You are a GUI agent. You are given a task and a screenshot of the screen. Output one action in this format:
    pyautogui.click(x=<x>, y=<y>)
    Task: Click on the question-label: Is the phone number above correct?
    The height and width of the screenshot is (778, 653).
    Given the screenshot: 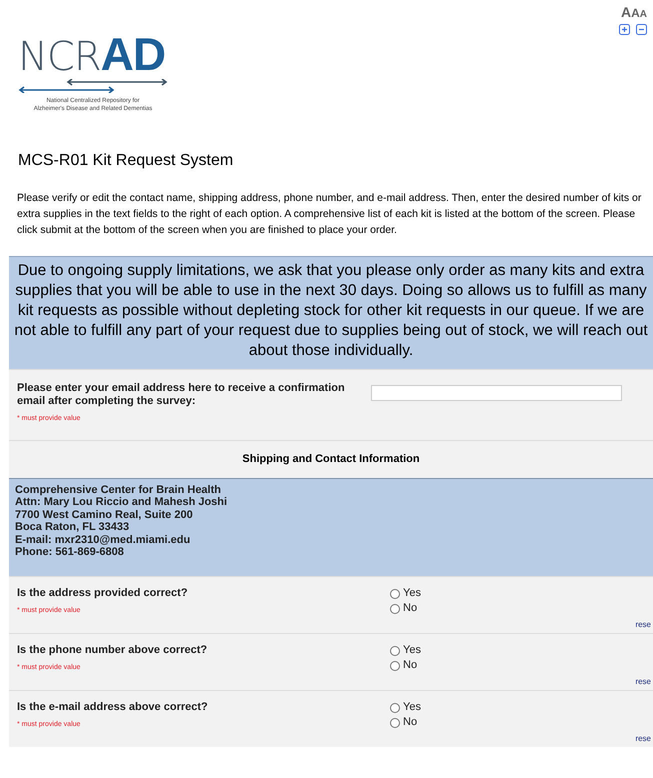 What is the action you would take?
    pyautogui.click(x=112, y=651)
    